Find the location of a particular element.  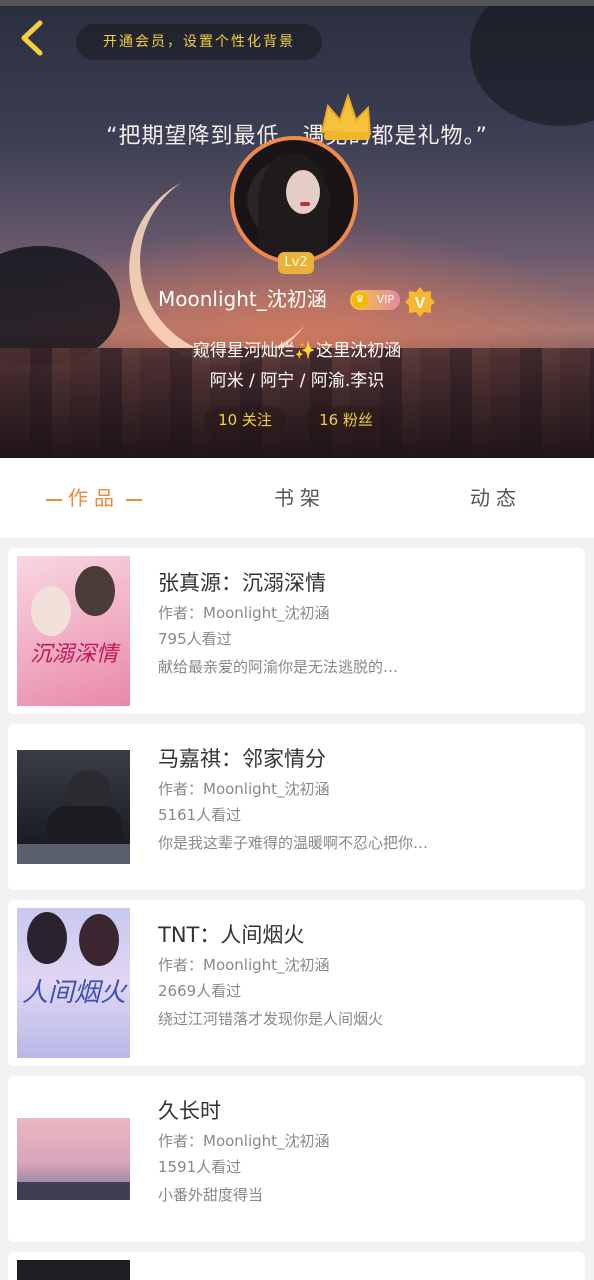

vip-background-banner: 开通会员，设置个性化背景 is located at coordinates (199, 42).